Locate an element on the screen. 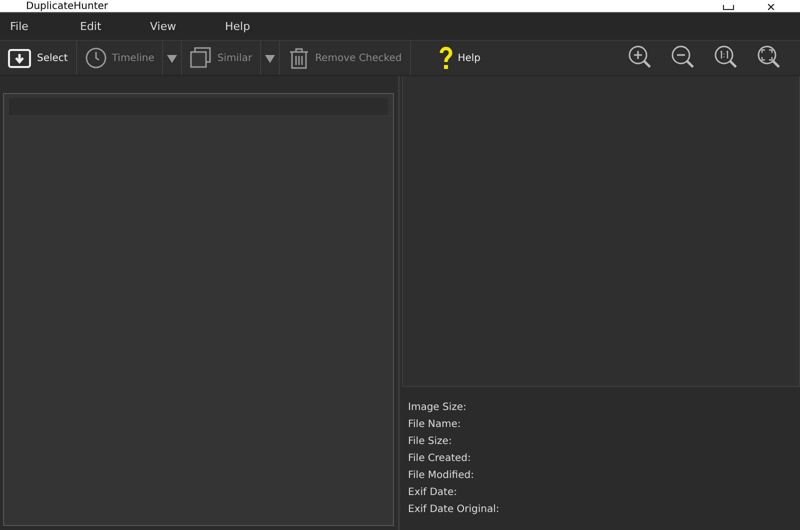 Image resolution: width=800 pixels, height=530 pixels. info-label: Exif Date Original: is located at coordinates (454, 510).